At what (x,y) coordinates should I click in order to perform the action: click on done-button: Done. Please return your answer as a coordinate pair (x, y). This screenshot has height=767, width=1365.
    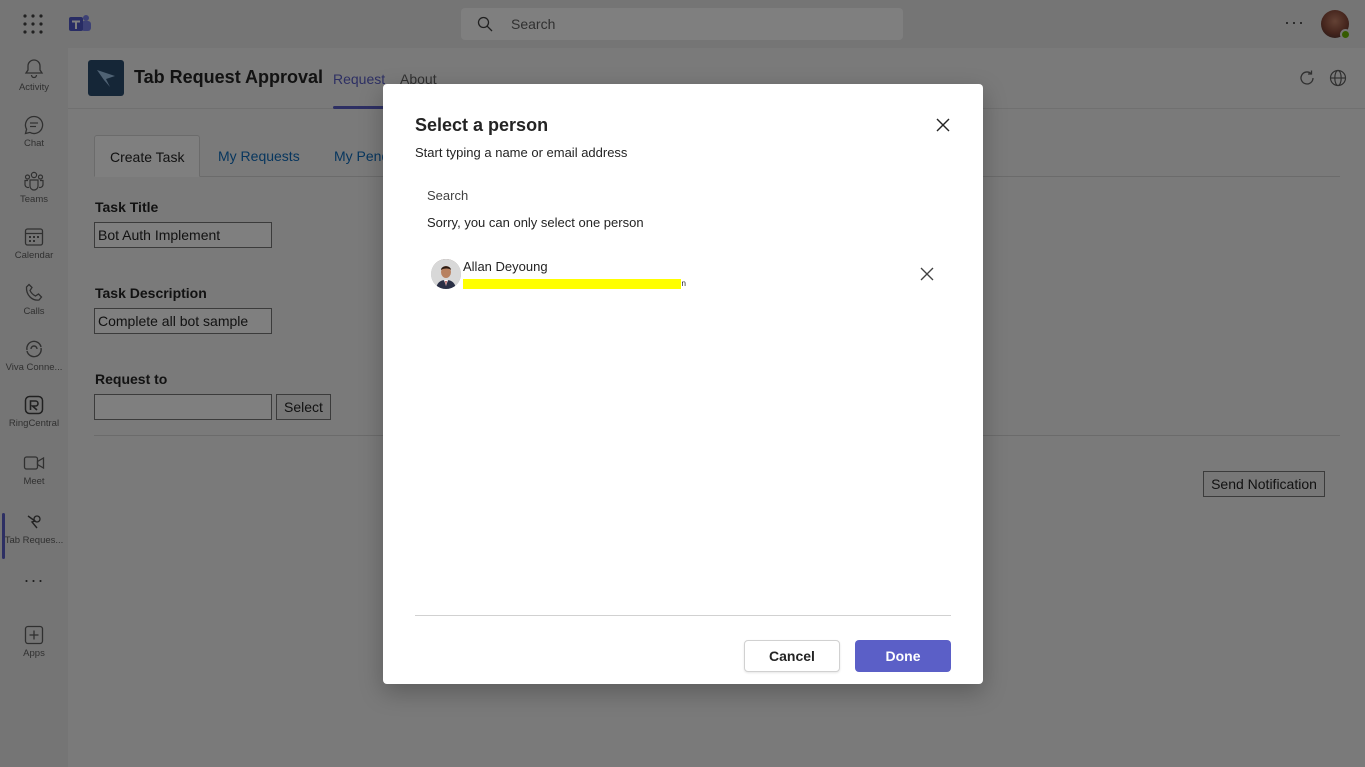
    Looking at the image, I should click on (903, 656).